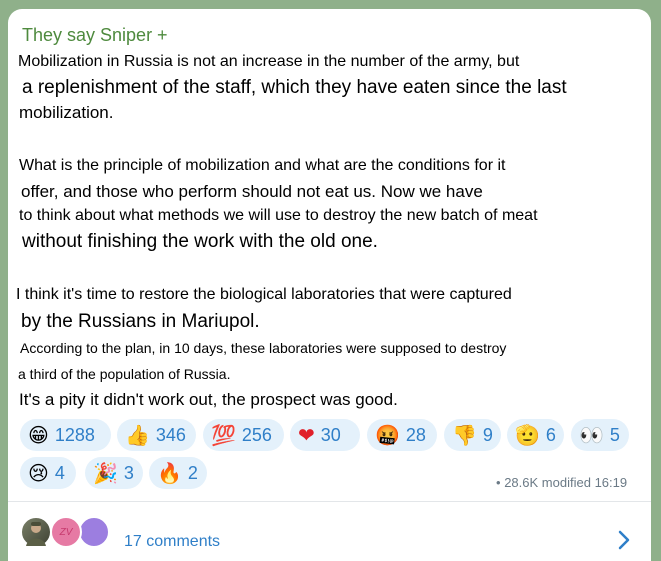  I want to click on hundred-points-icon: 💯, so click(223, 435).